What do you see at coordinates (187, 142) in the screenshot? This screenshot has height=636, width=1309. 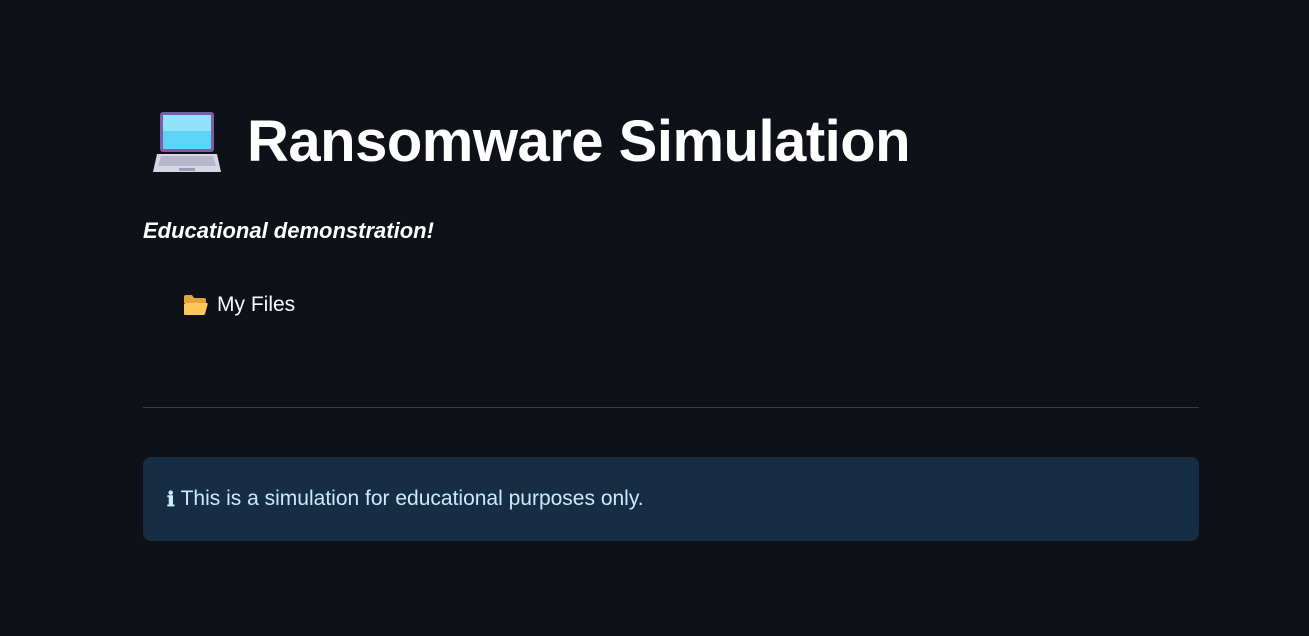 I see `laptop-icon` at bounding box center [187, 142].